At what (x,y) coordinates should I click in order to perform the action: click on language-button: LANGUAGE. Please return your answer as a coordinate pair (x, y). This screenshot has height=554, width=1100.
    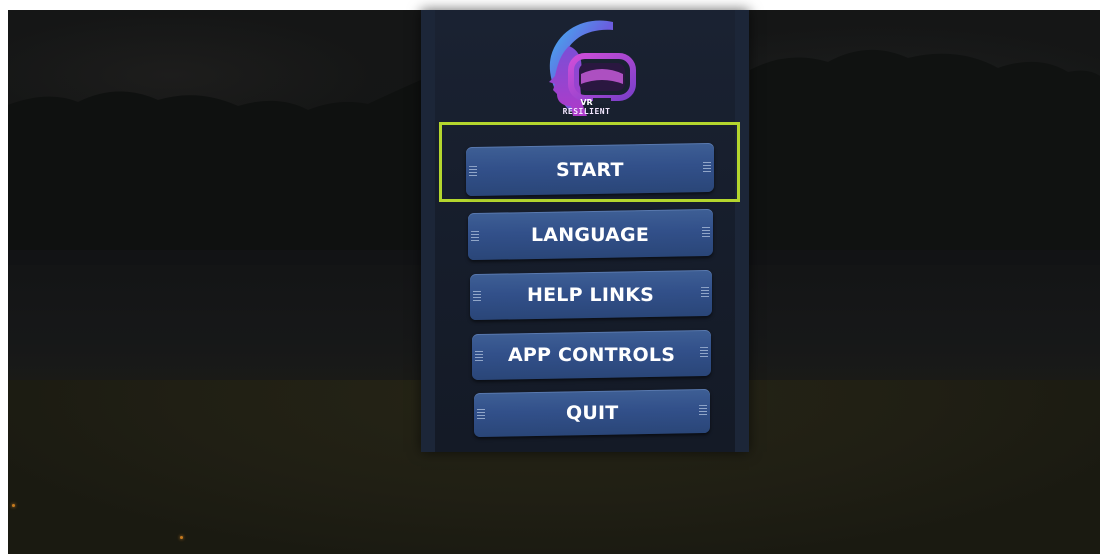
    Looking at the image, I should click on (590, 234).